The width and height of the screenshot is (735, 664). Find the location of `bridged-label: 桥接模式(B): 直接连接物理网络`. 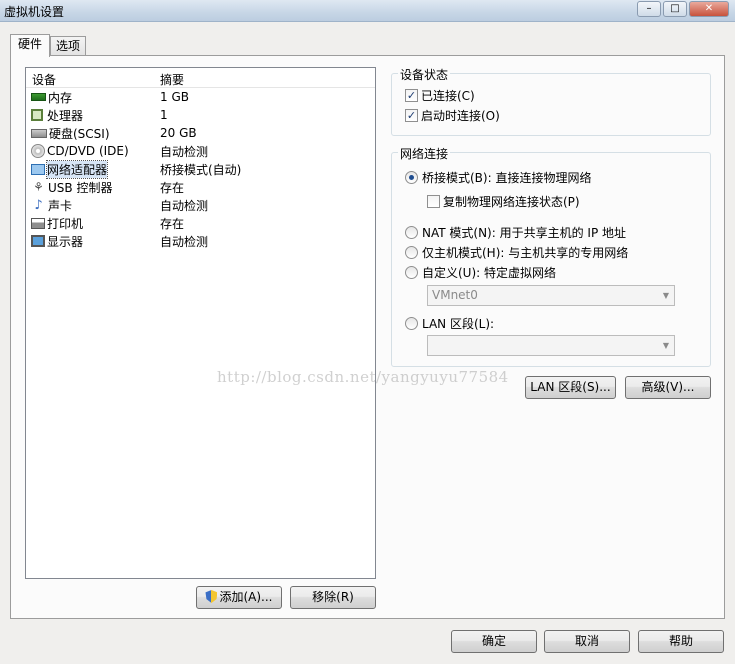

bridged-label: 桥接模式(B): 直接连接物理网络 is located at coordinates (507, 178).